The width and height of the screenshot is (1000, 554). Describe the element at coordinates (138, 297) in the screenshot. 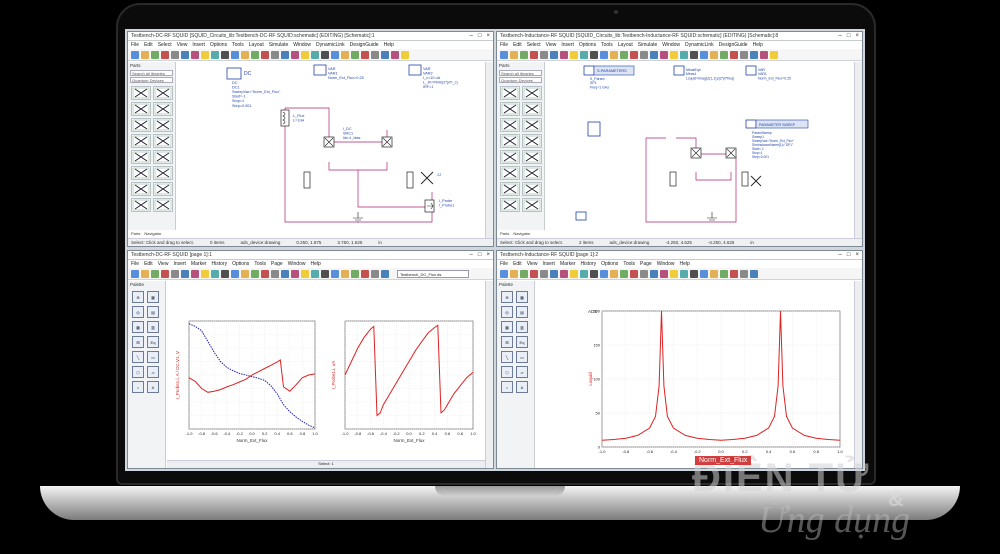

I see `plot-palette-item-icon: ⊕` at that location.